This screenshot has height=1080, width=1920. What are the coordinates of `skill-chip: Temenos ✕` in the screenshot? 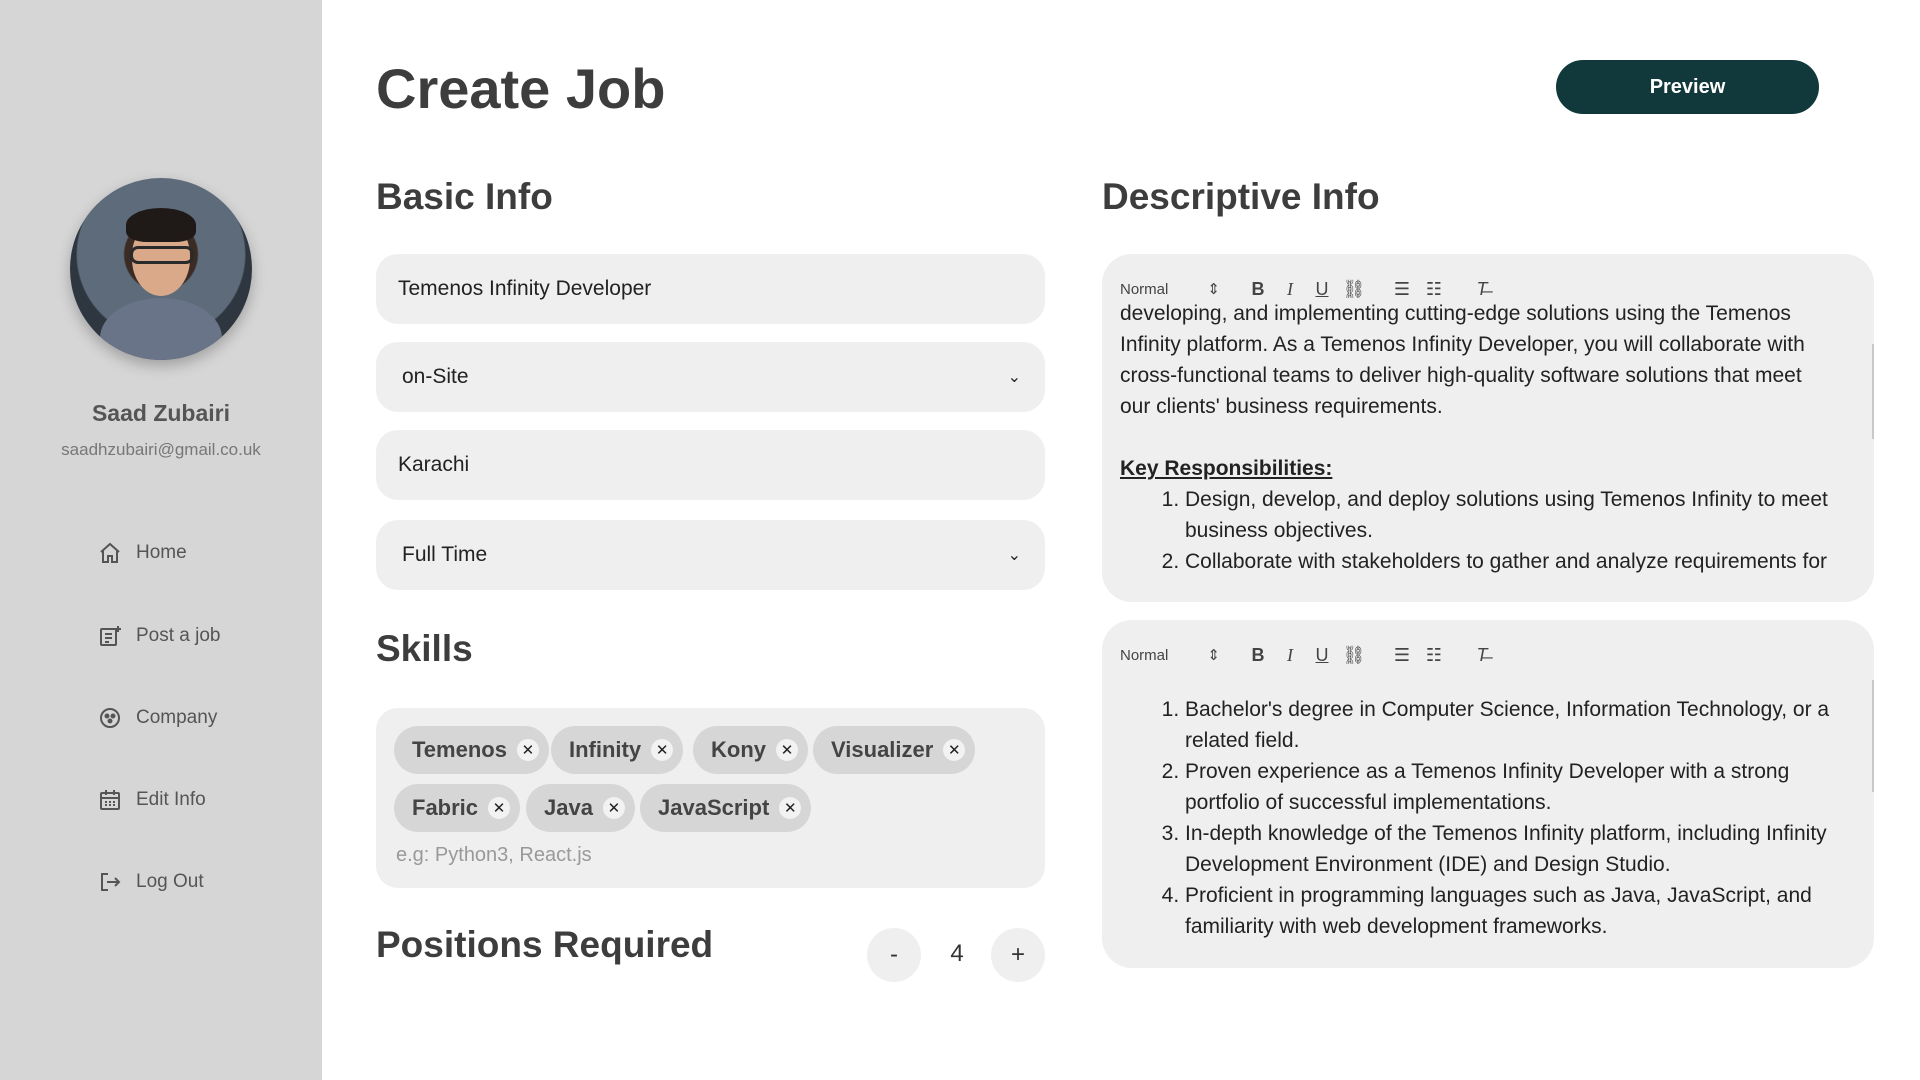 It's located at (471, 750).